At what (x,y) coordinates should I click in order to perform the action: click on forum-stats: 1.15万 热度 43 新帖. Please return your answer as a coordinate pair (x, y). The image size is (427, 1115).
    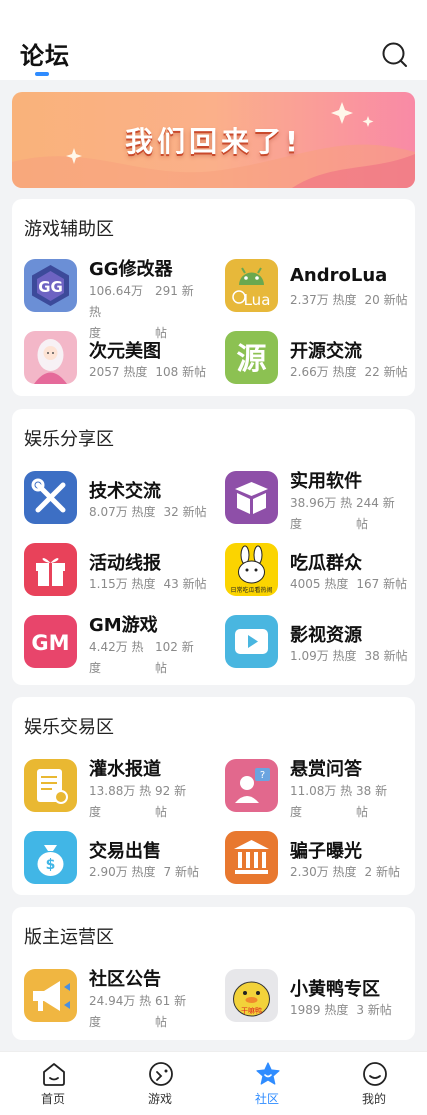
    Looking at the image, I should click on (148, 584).